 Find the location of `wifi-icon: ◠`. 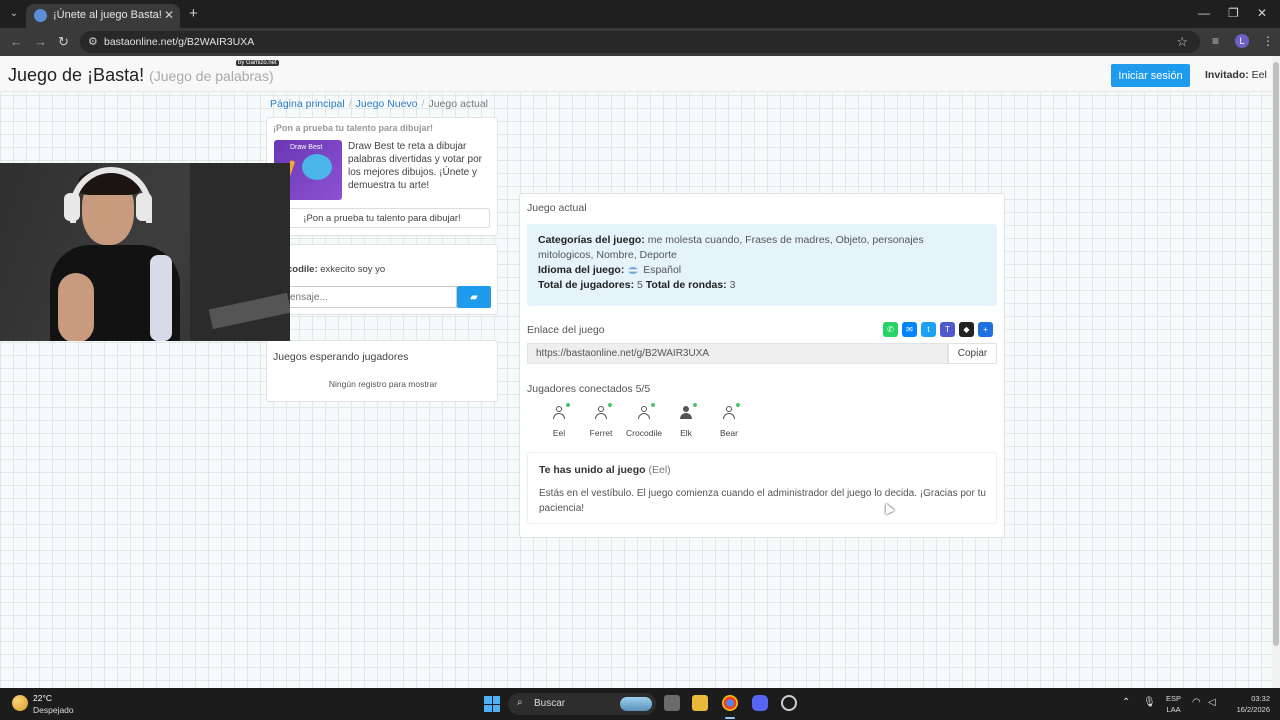

wifi-icon: ◠ is located at coordinates (1196, 702).